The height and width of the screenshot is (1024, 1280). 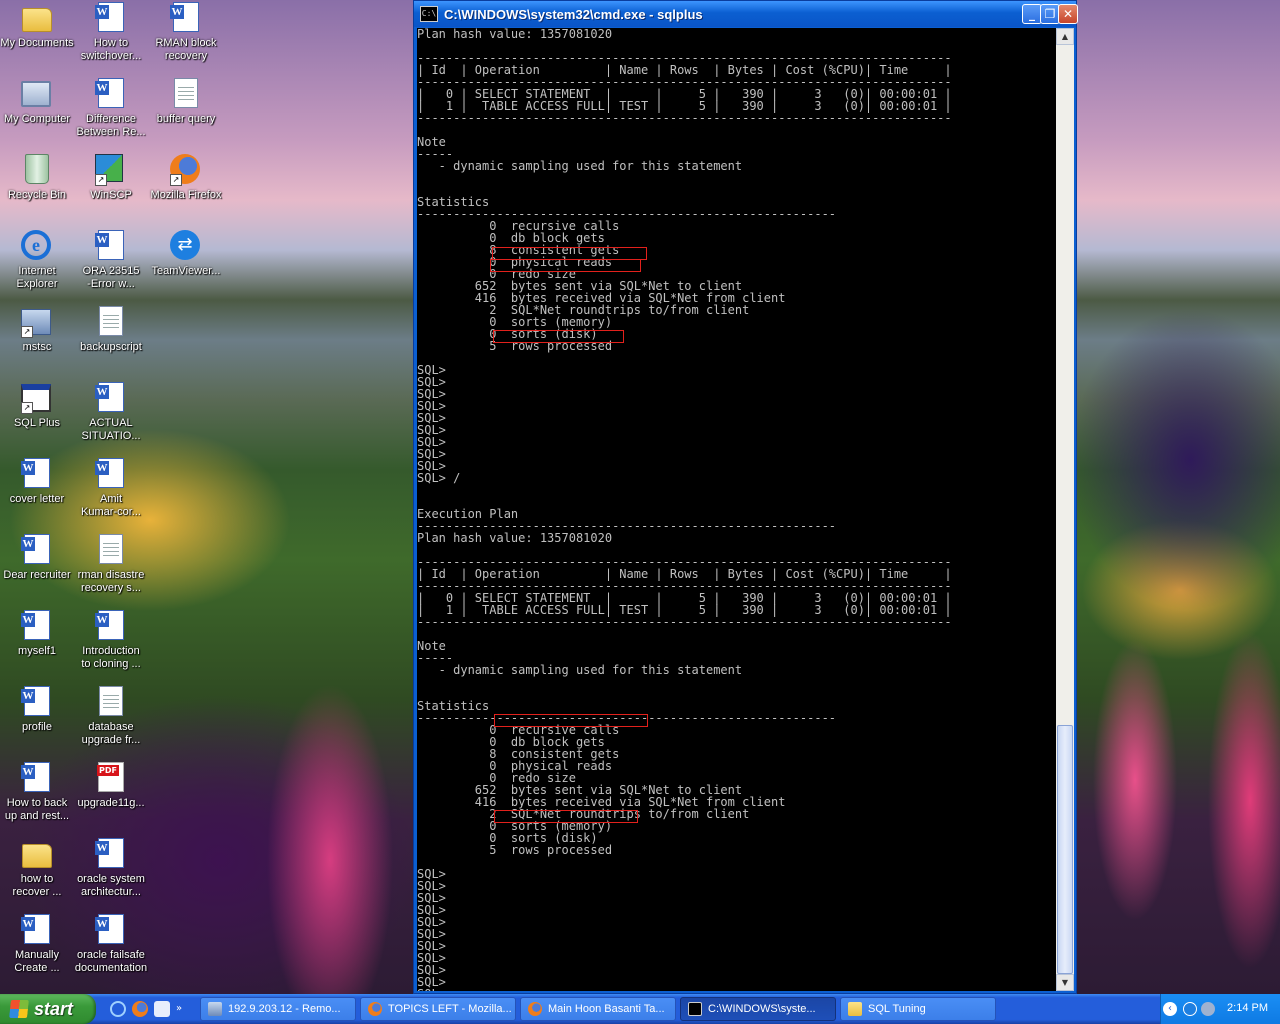 I want to click on start-label: start, so click(x=54, y=1008).